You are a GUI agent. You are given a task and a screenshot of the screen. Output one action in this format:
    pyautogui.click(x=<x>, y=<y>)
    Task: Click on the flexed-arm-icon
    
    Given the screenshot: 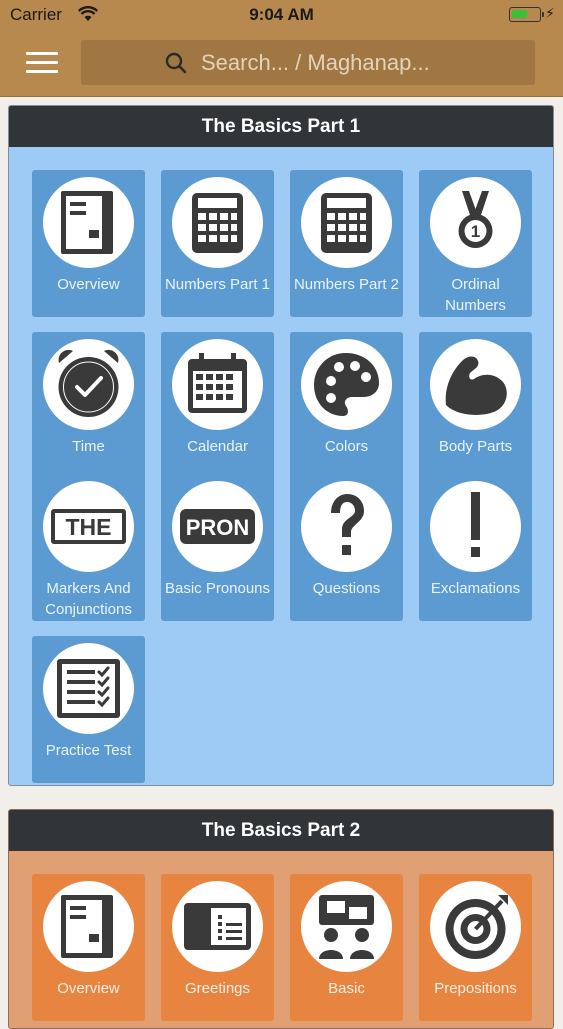 What is the action you would take?
    pyautogui.click(x=475, y=384)
    